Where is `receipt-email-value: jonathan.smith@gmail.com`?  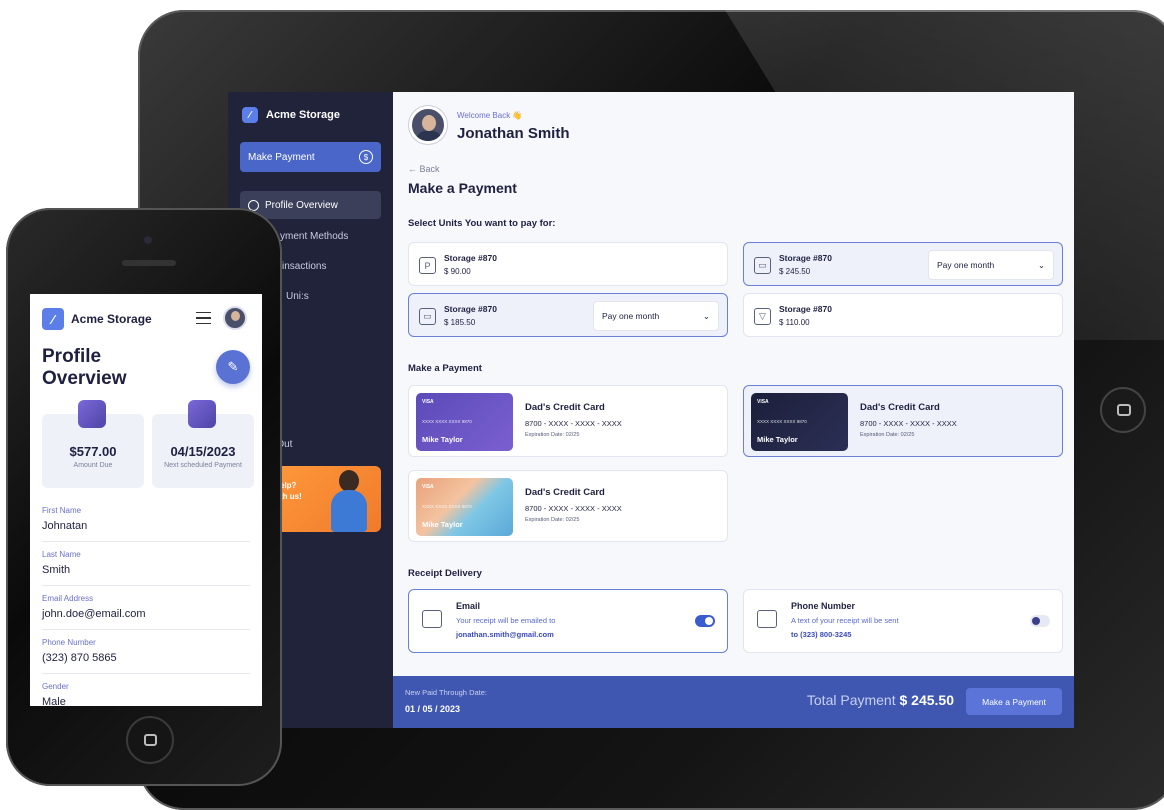 receipt-email-value: jonathan.smith@gmail.com is located at coordinates (505, 634).